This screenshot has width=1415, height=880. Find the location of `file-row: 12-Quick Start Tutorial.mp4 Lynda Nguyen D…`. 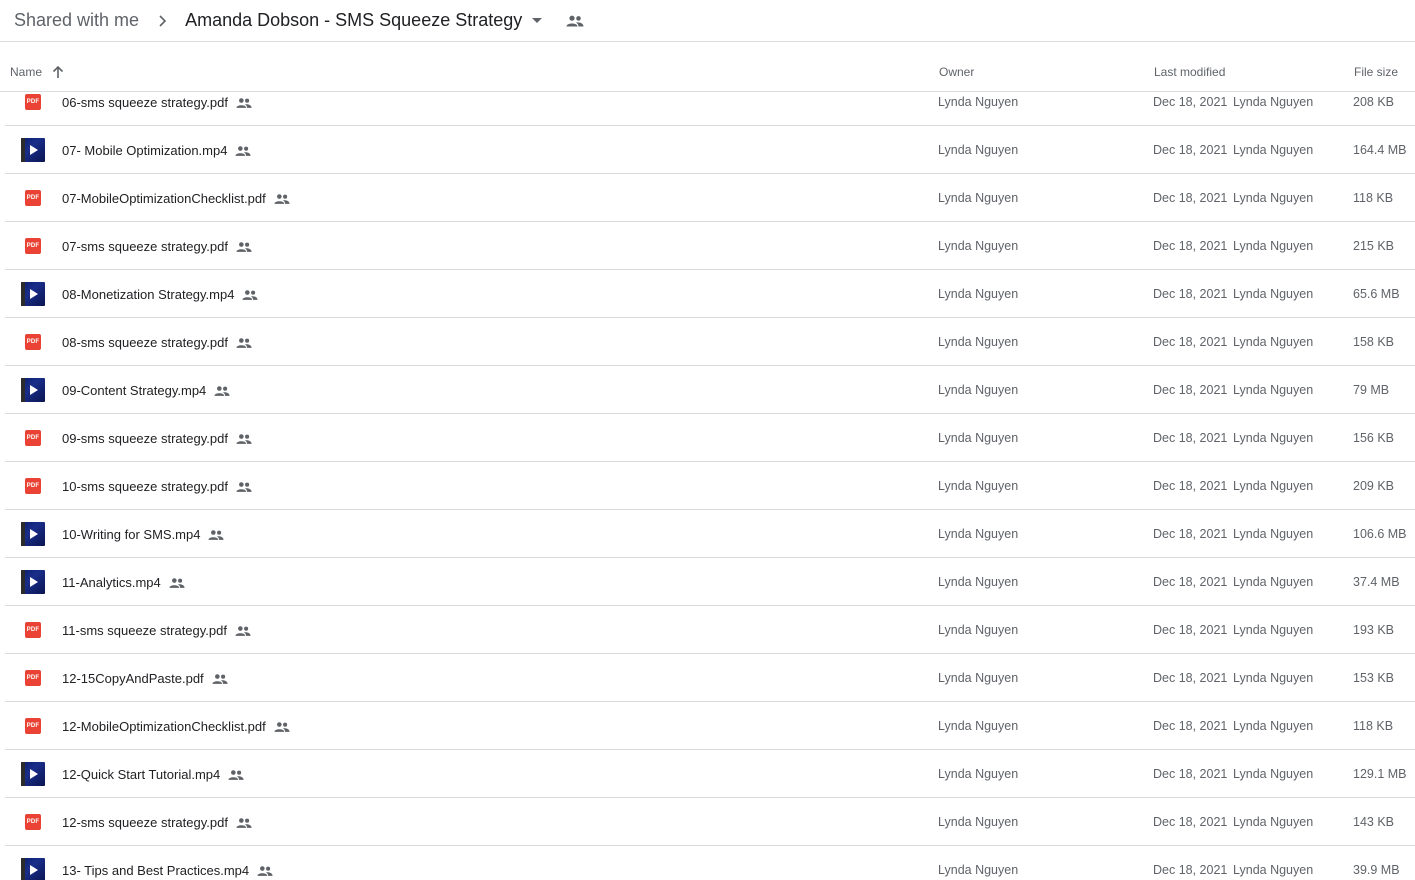

file-row: 12-Quick Start Tutorial.mp4 Lynda Nguyen D… is located at coordinates (710, 774).